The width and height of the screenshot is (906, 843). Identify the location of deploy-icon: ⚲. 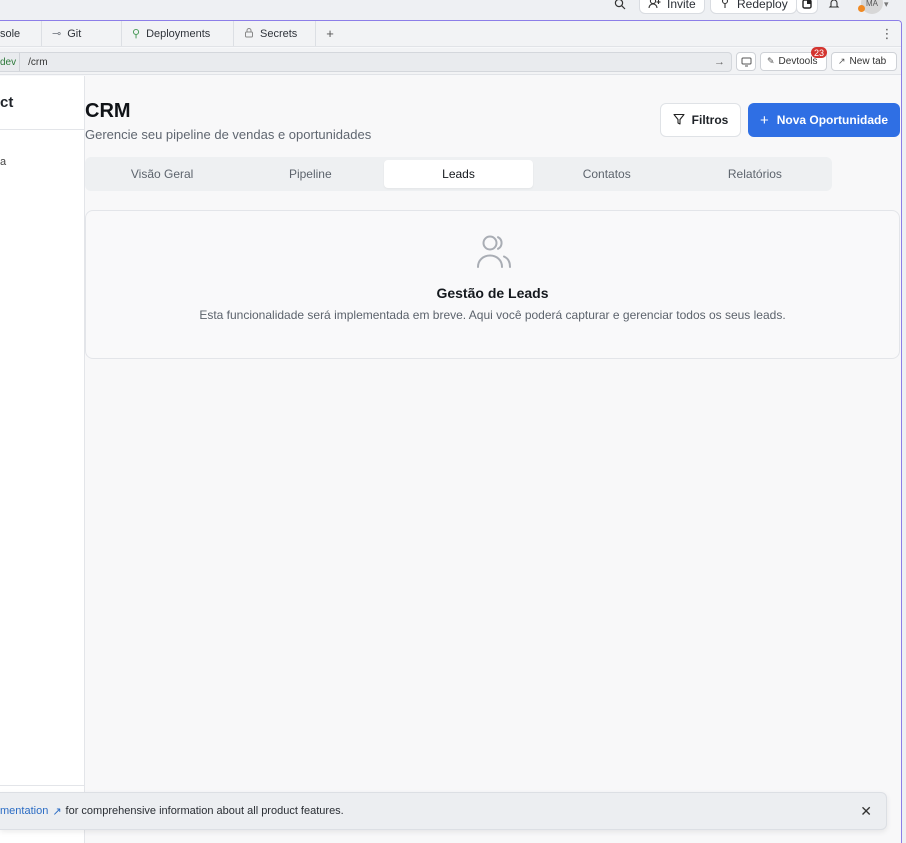
(136, 34).